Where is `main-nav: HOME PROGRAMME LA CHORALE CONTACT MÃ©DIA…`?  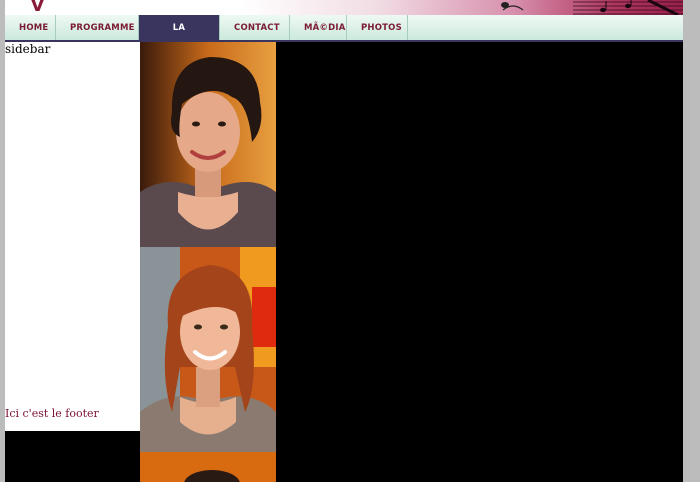
main-nav: HOME PROGRAMME LA CHORALE CONTACT MÃ©DIA… is located at coordinates (344, 37).